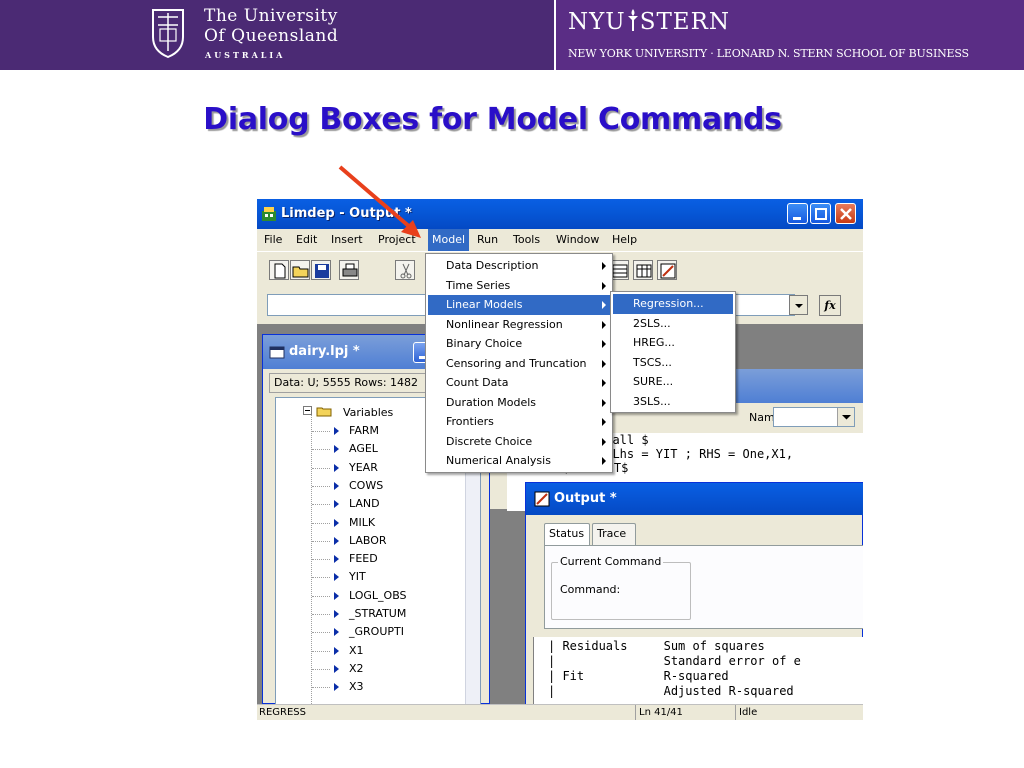 The image size is (1024, 768). Describe the element at coordinates (478, 285) in the screenshot. I see `menu-item-label: Time Series` at that location.